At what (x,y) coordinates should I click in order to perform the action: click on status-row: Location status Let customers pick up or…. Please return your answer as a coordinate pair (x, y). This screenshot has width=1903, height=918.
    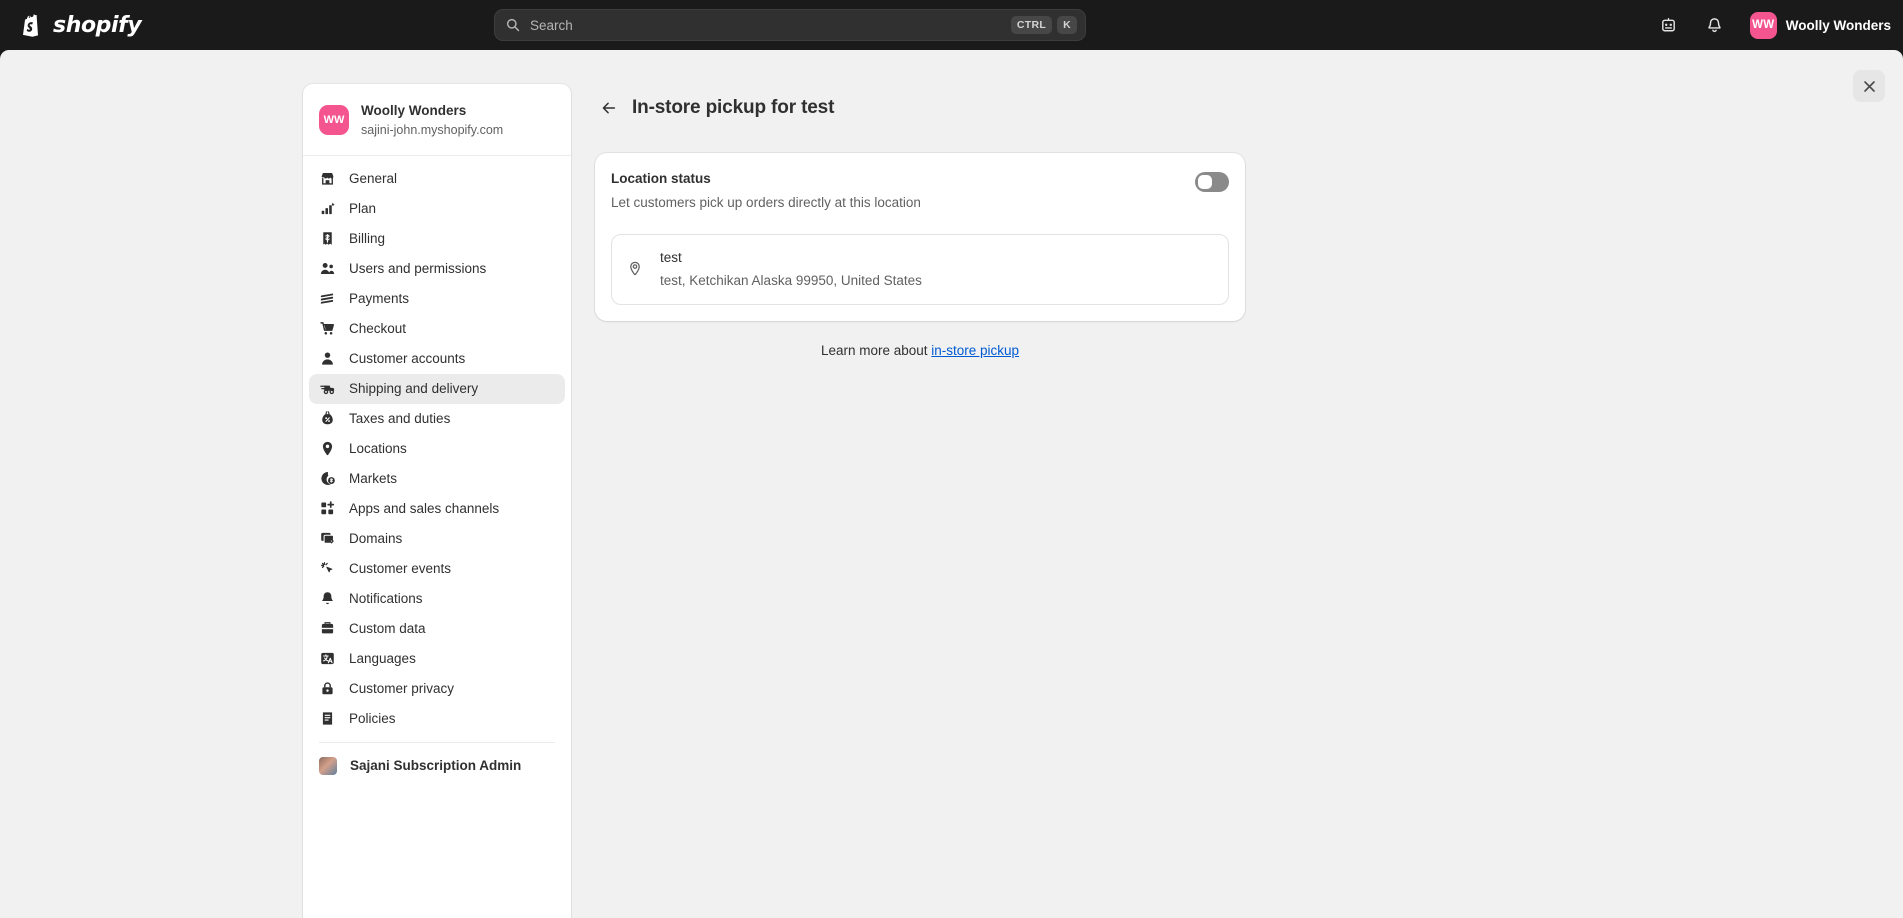
    Looking at the image, I should click on (920, 191).